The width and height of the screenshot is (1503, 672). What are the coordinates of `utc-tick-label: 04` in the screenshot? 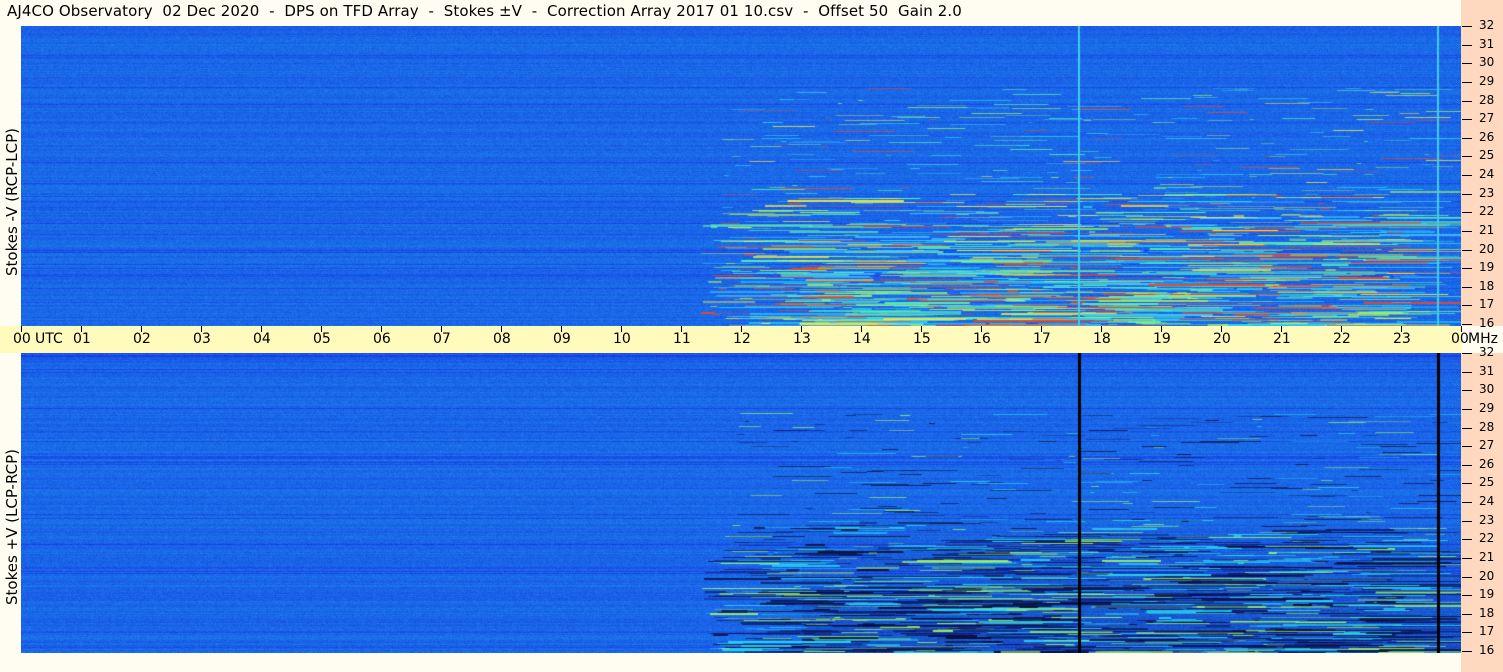 It's located at (262, 339).